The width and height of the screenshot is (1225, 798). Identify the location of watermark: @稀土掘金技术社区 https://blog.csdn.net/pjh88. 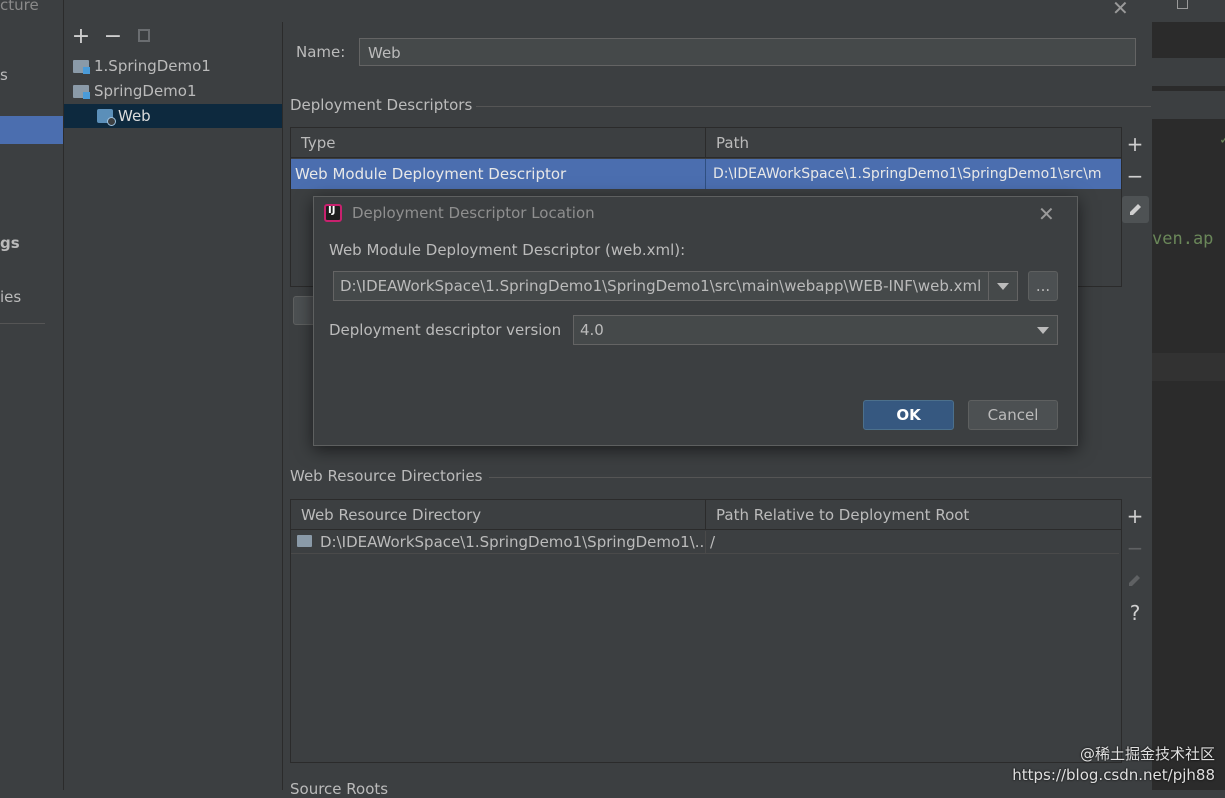
(1113, 765).